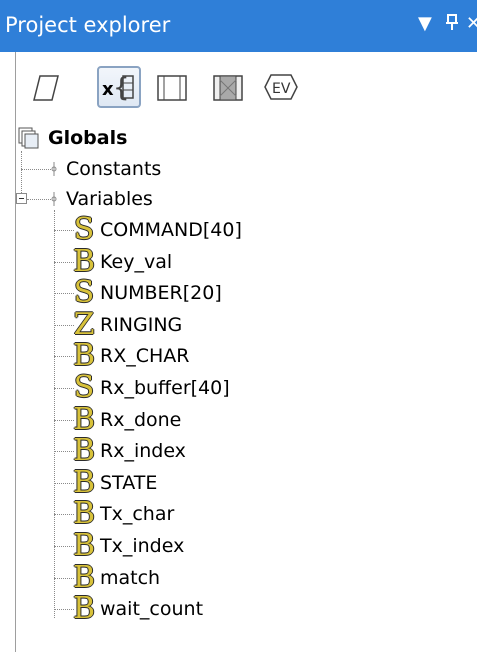 Image resolution: width=477 pixels, height=652 pixels. I want to click on tree-item-variable: match, so click(130, 578).